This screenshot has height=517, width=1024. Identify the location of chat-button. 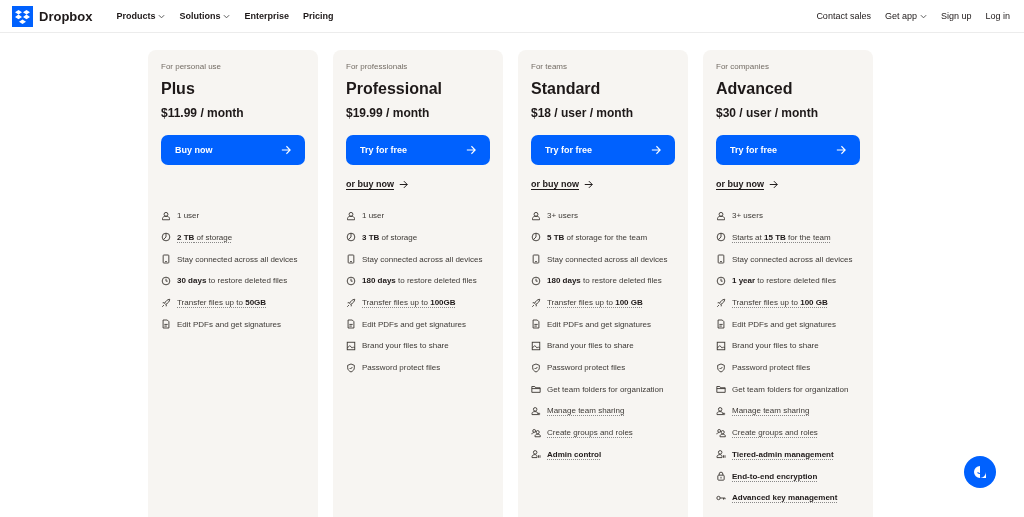
(980, 472).